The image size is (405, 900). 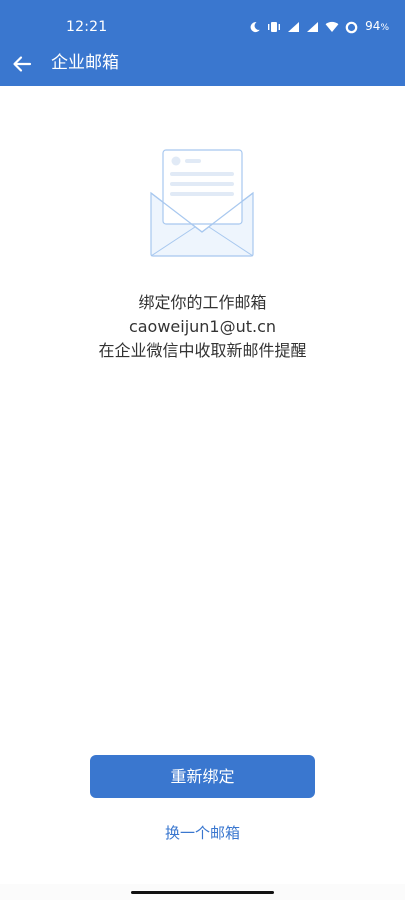 What do you see at coordinates (332, 26) in the screenshot?
I see `wifi-icon` at bounding box center [332, 26].